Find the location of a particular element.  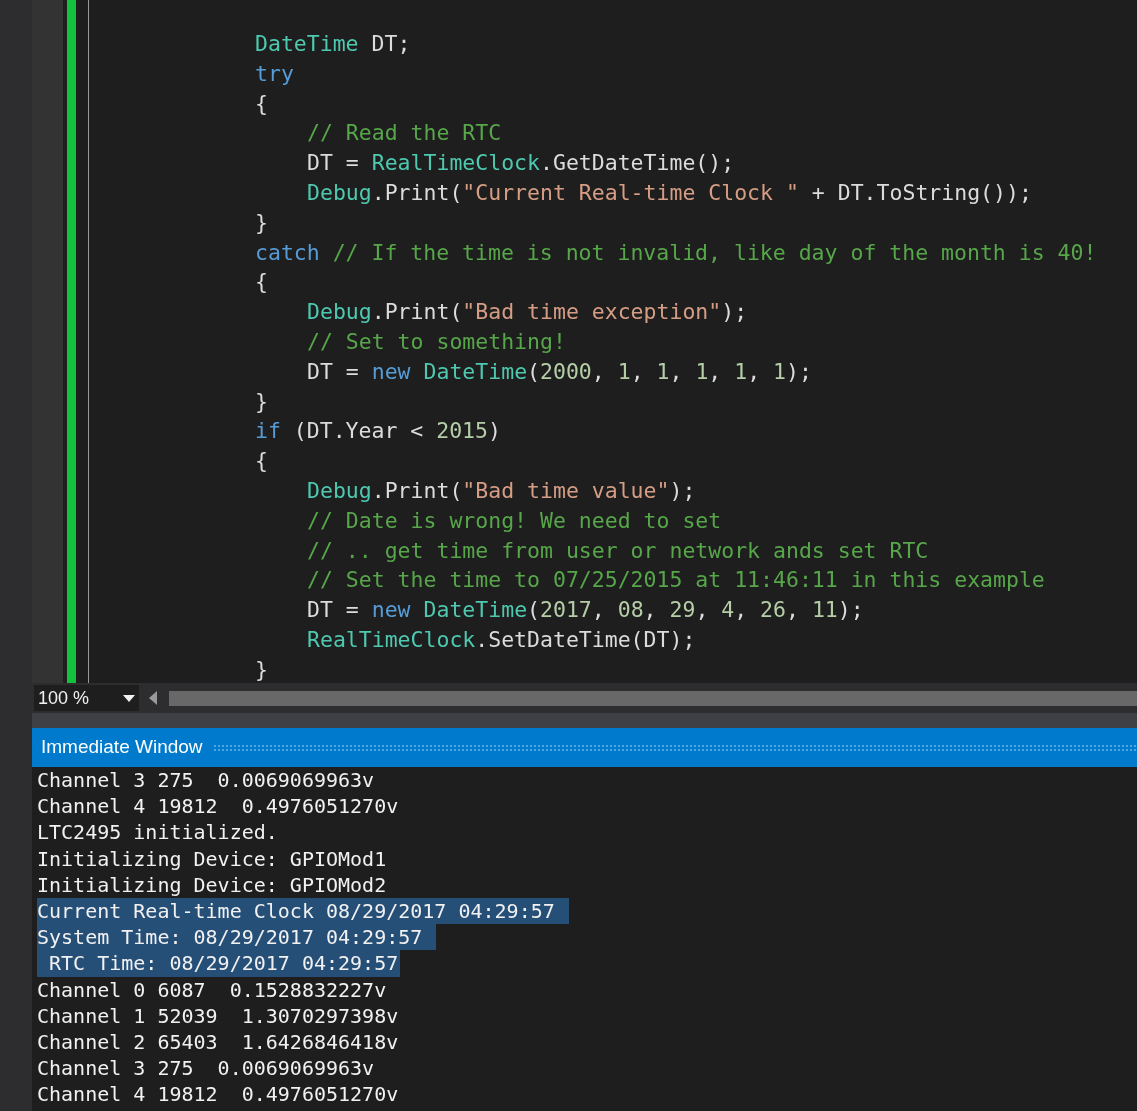

code-line: // Read the RTC is located at coordinates (404, 133).